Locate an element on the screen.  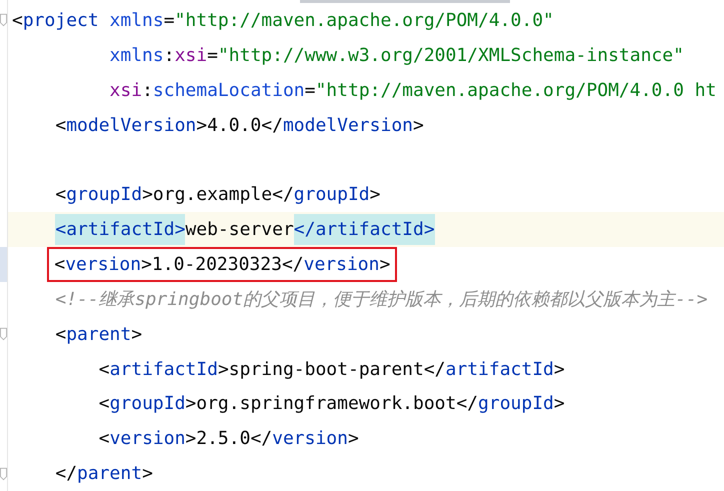
xml-element-line: <artifactId>spring-boot-parent</artifactId> is located at coordinates (331, 370).